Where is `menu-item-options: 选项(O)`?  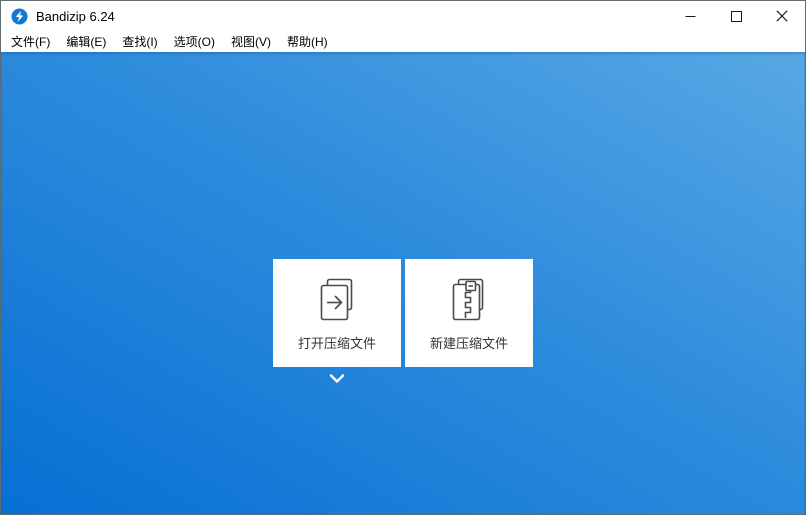 menu-item-options: 选项(O) is located at coordinates (194, 42).